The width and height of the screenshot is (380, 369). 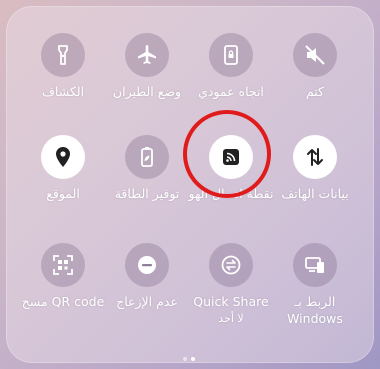 I want to click on mute-toggle, so click(x=315, y=55).